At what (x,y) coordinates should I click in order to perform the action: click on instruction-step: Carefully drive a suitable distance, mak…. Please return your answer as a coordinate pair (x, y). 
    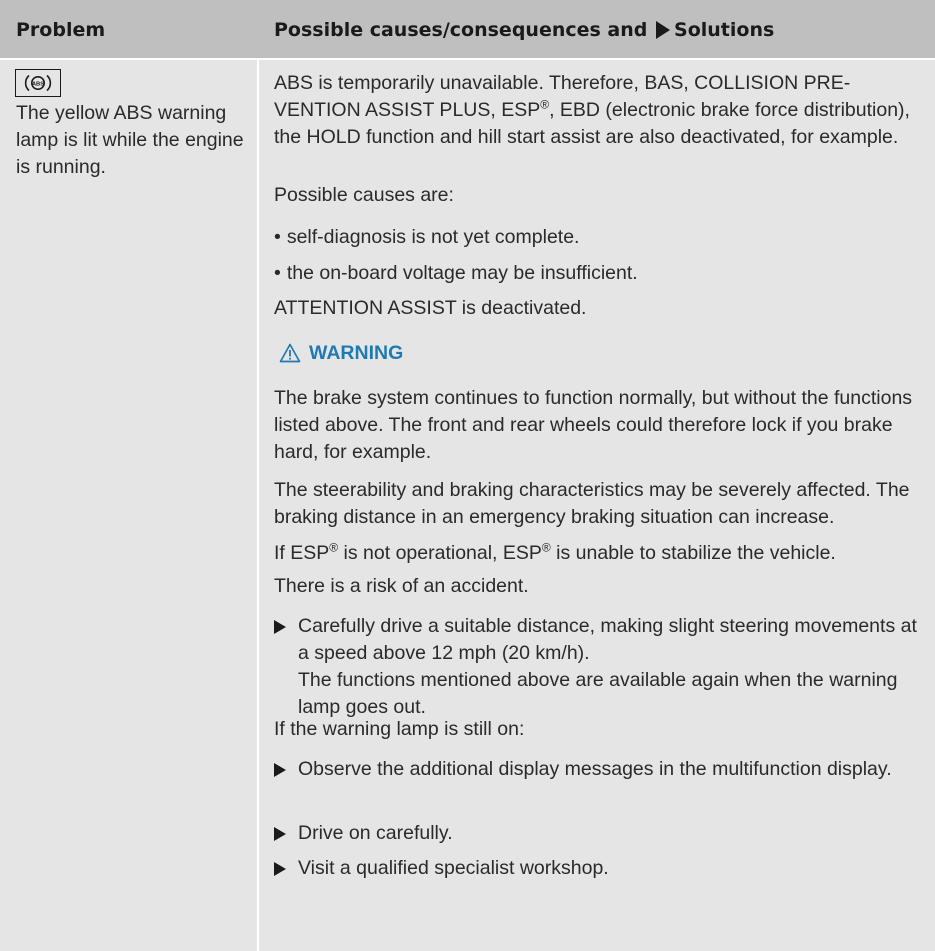
    Looking at the image, I should click on (599, 667).